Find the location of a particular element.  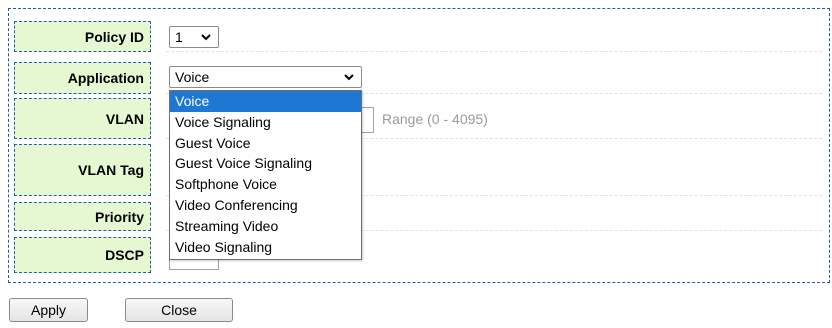

application-select: Voice is located at coordinates (265, 77).